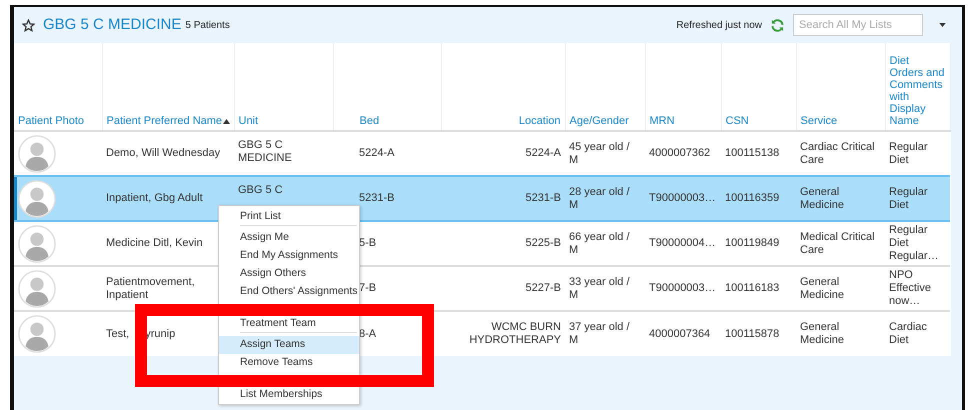 This screenshot has height=410, width=971. Describe the element at coordinates (398, 121) in the screenshot. I see `column-header: Bed` at that location.